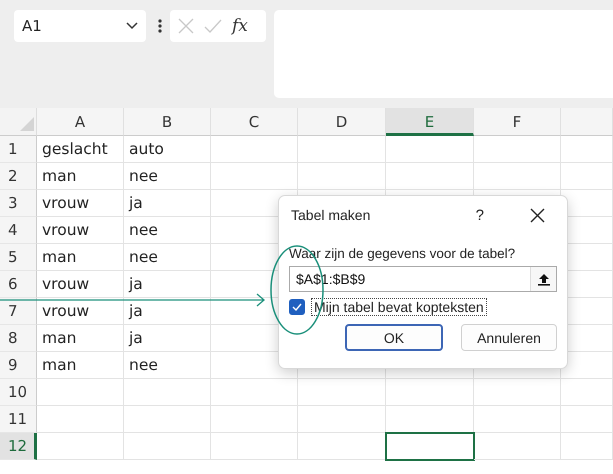 The width and height of the screenshot is (613, 474). I want to click on check-icon, so click(213, 26).